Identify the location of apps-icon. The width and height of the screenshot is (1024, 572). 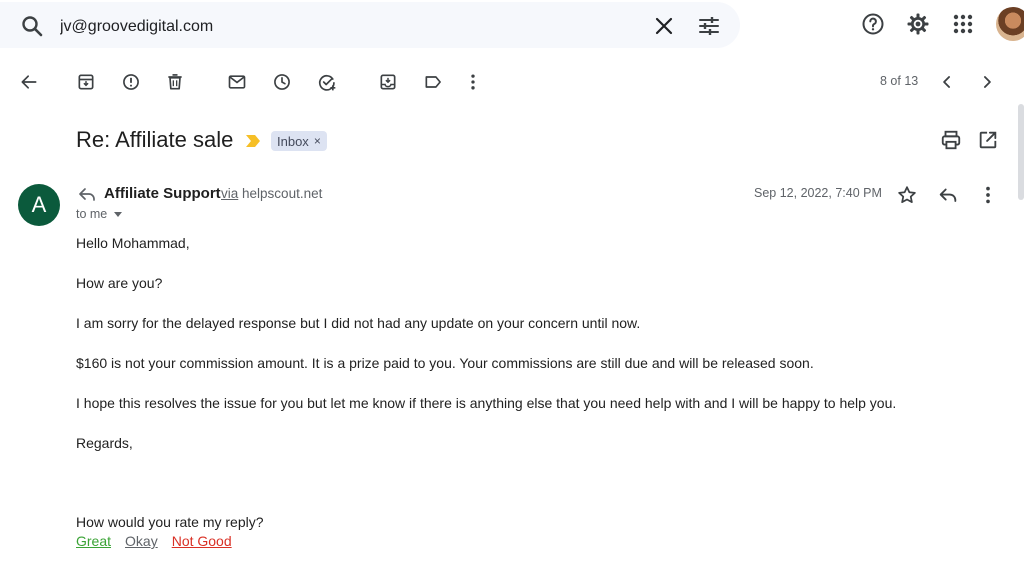
(963, 24).